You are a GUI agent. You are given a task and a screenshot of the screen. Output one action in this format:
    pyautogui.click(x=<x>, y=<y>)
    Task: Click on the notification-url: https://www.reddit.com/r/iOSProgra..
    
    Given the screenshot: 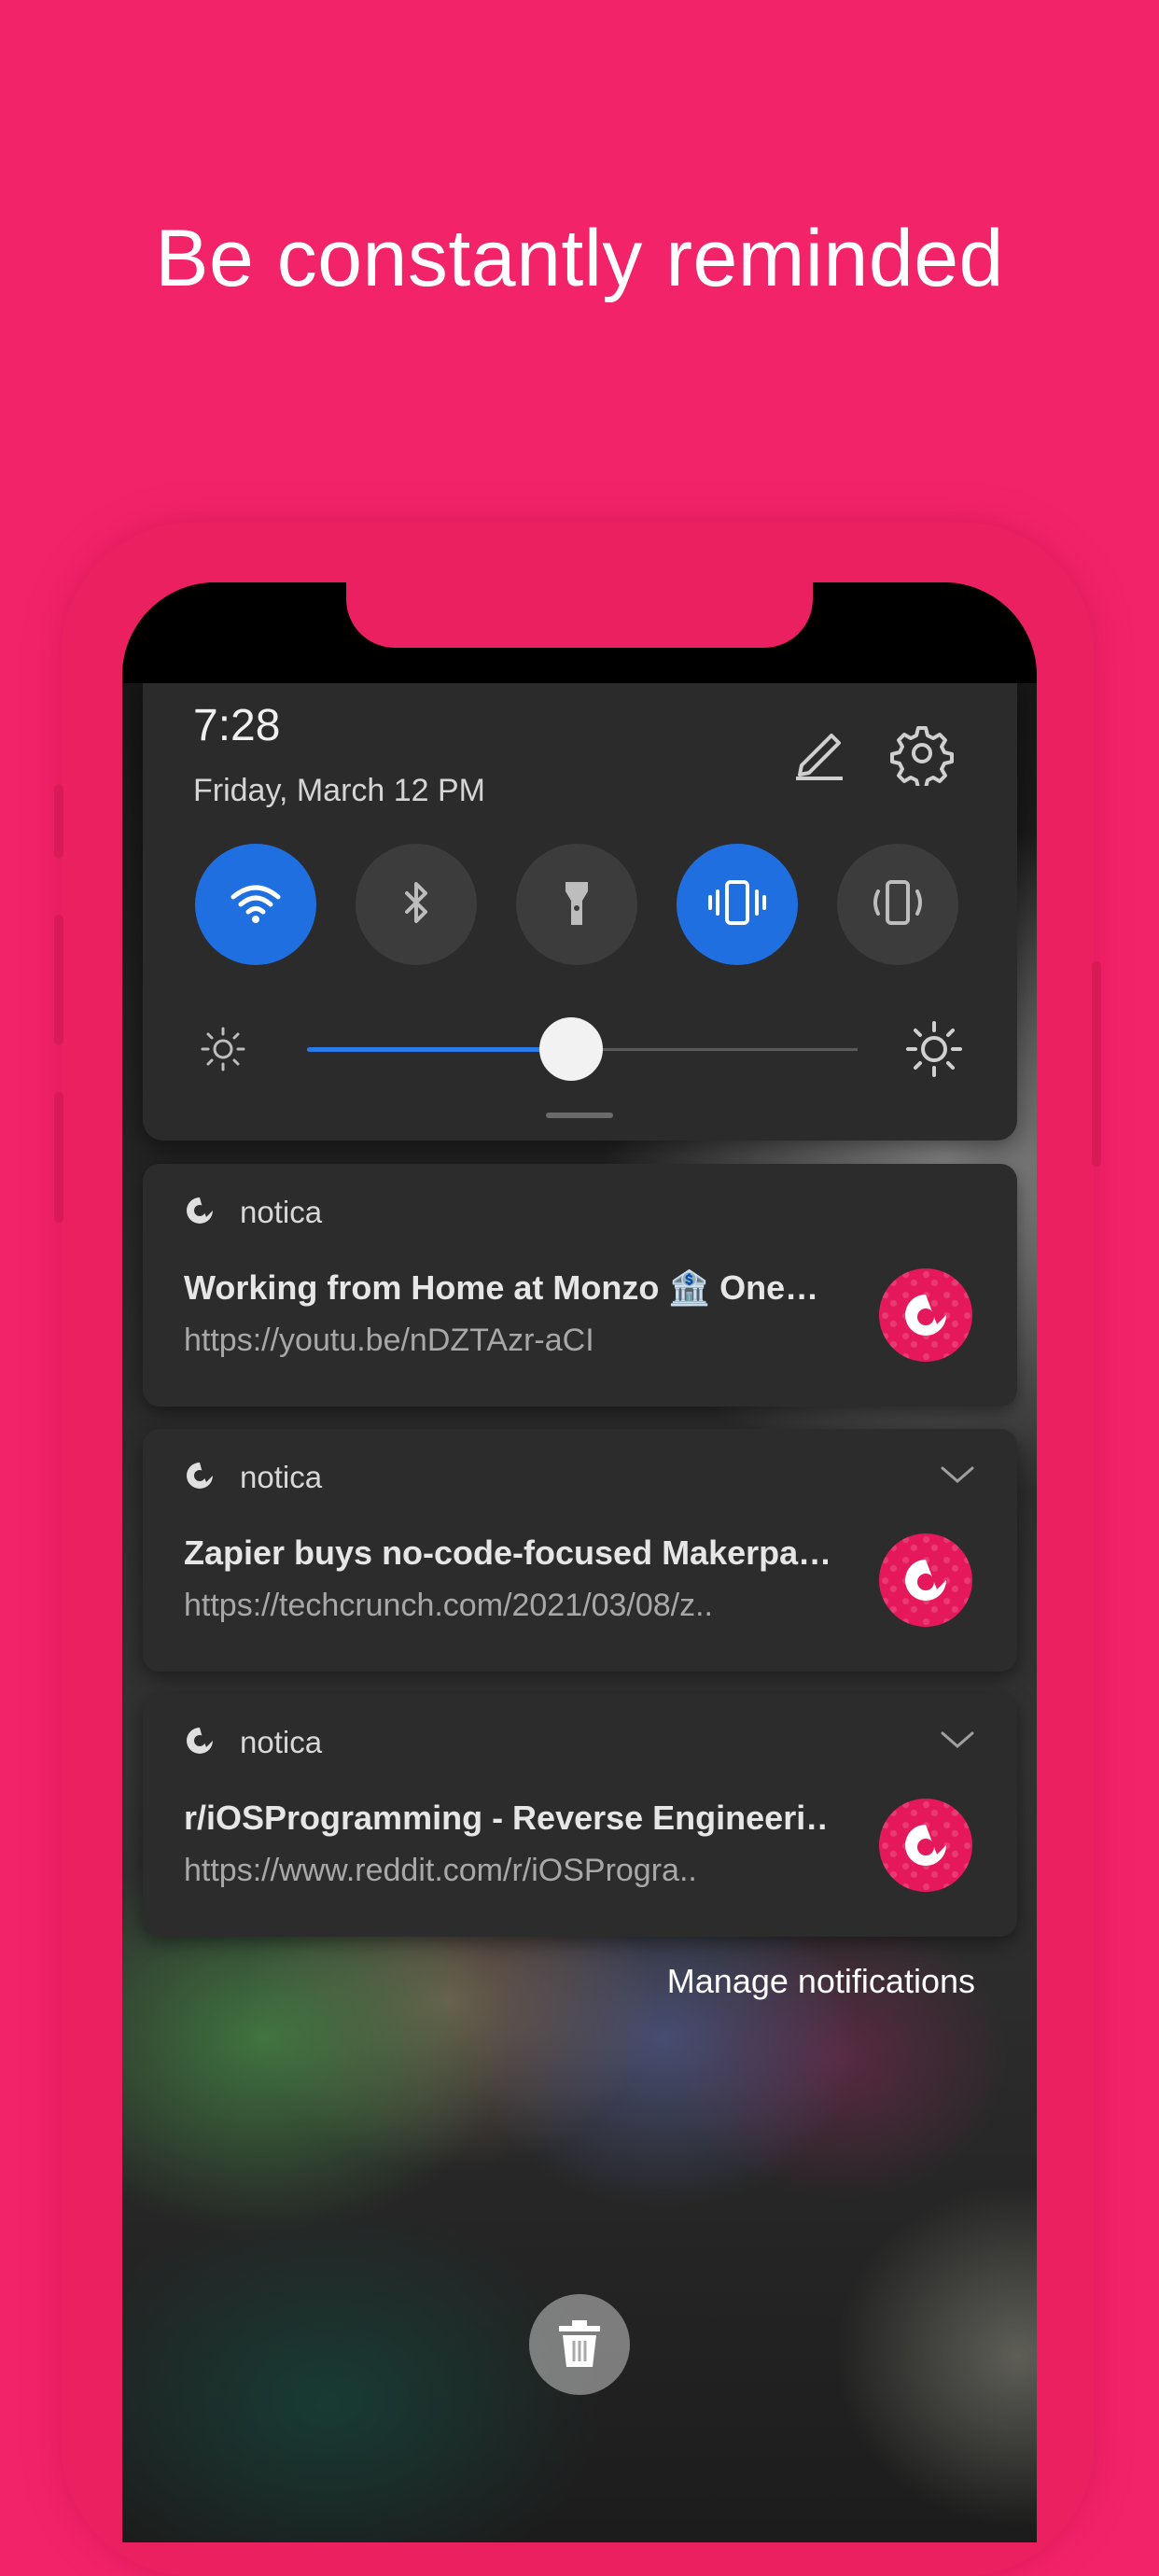 What is the action you would take?
    pyautogui.click(x=440, y=1870)
    